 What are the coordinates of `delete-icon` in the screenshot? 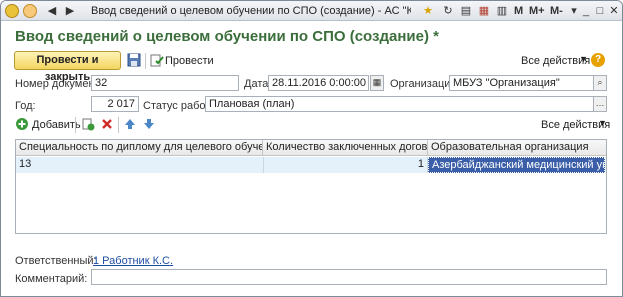 It's located at (108, 125).